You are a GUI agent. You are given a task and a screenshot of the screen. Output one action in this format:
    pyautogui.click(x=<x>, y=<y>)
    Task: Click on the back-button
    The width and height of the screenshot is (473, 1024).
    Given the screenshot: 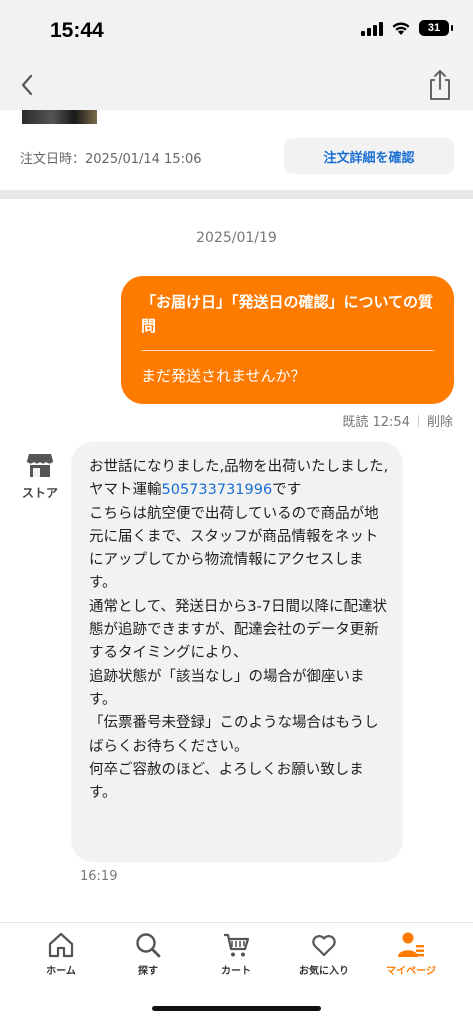 What is the action you would take?
    pyautogui.click(x=29, y=85)
    